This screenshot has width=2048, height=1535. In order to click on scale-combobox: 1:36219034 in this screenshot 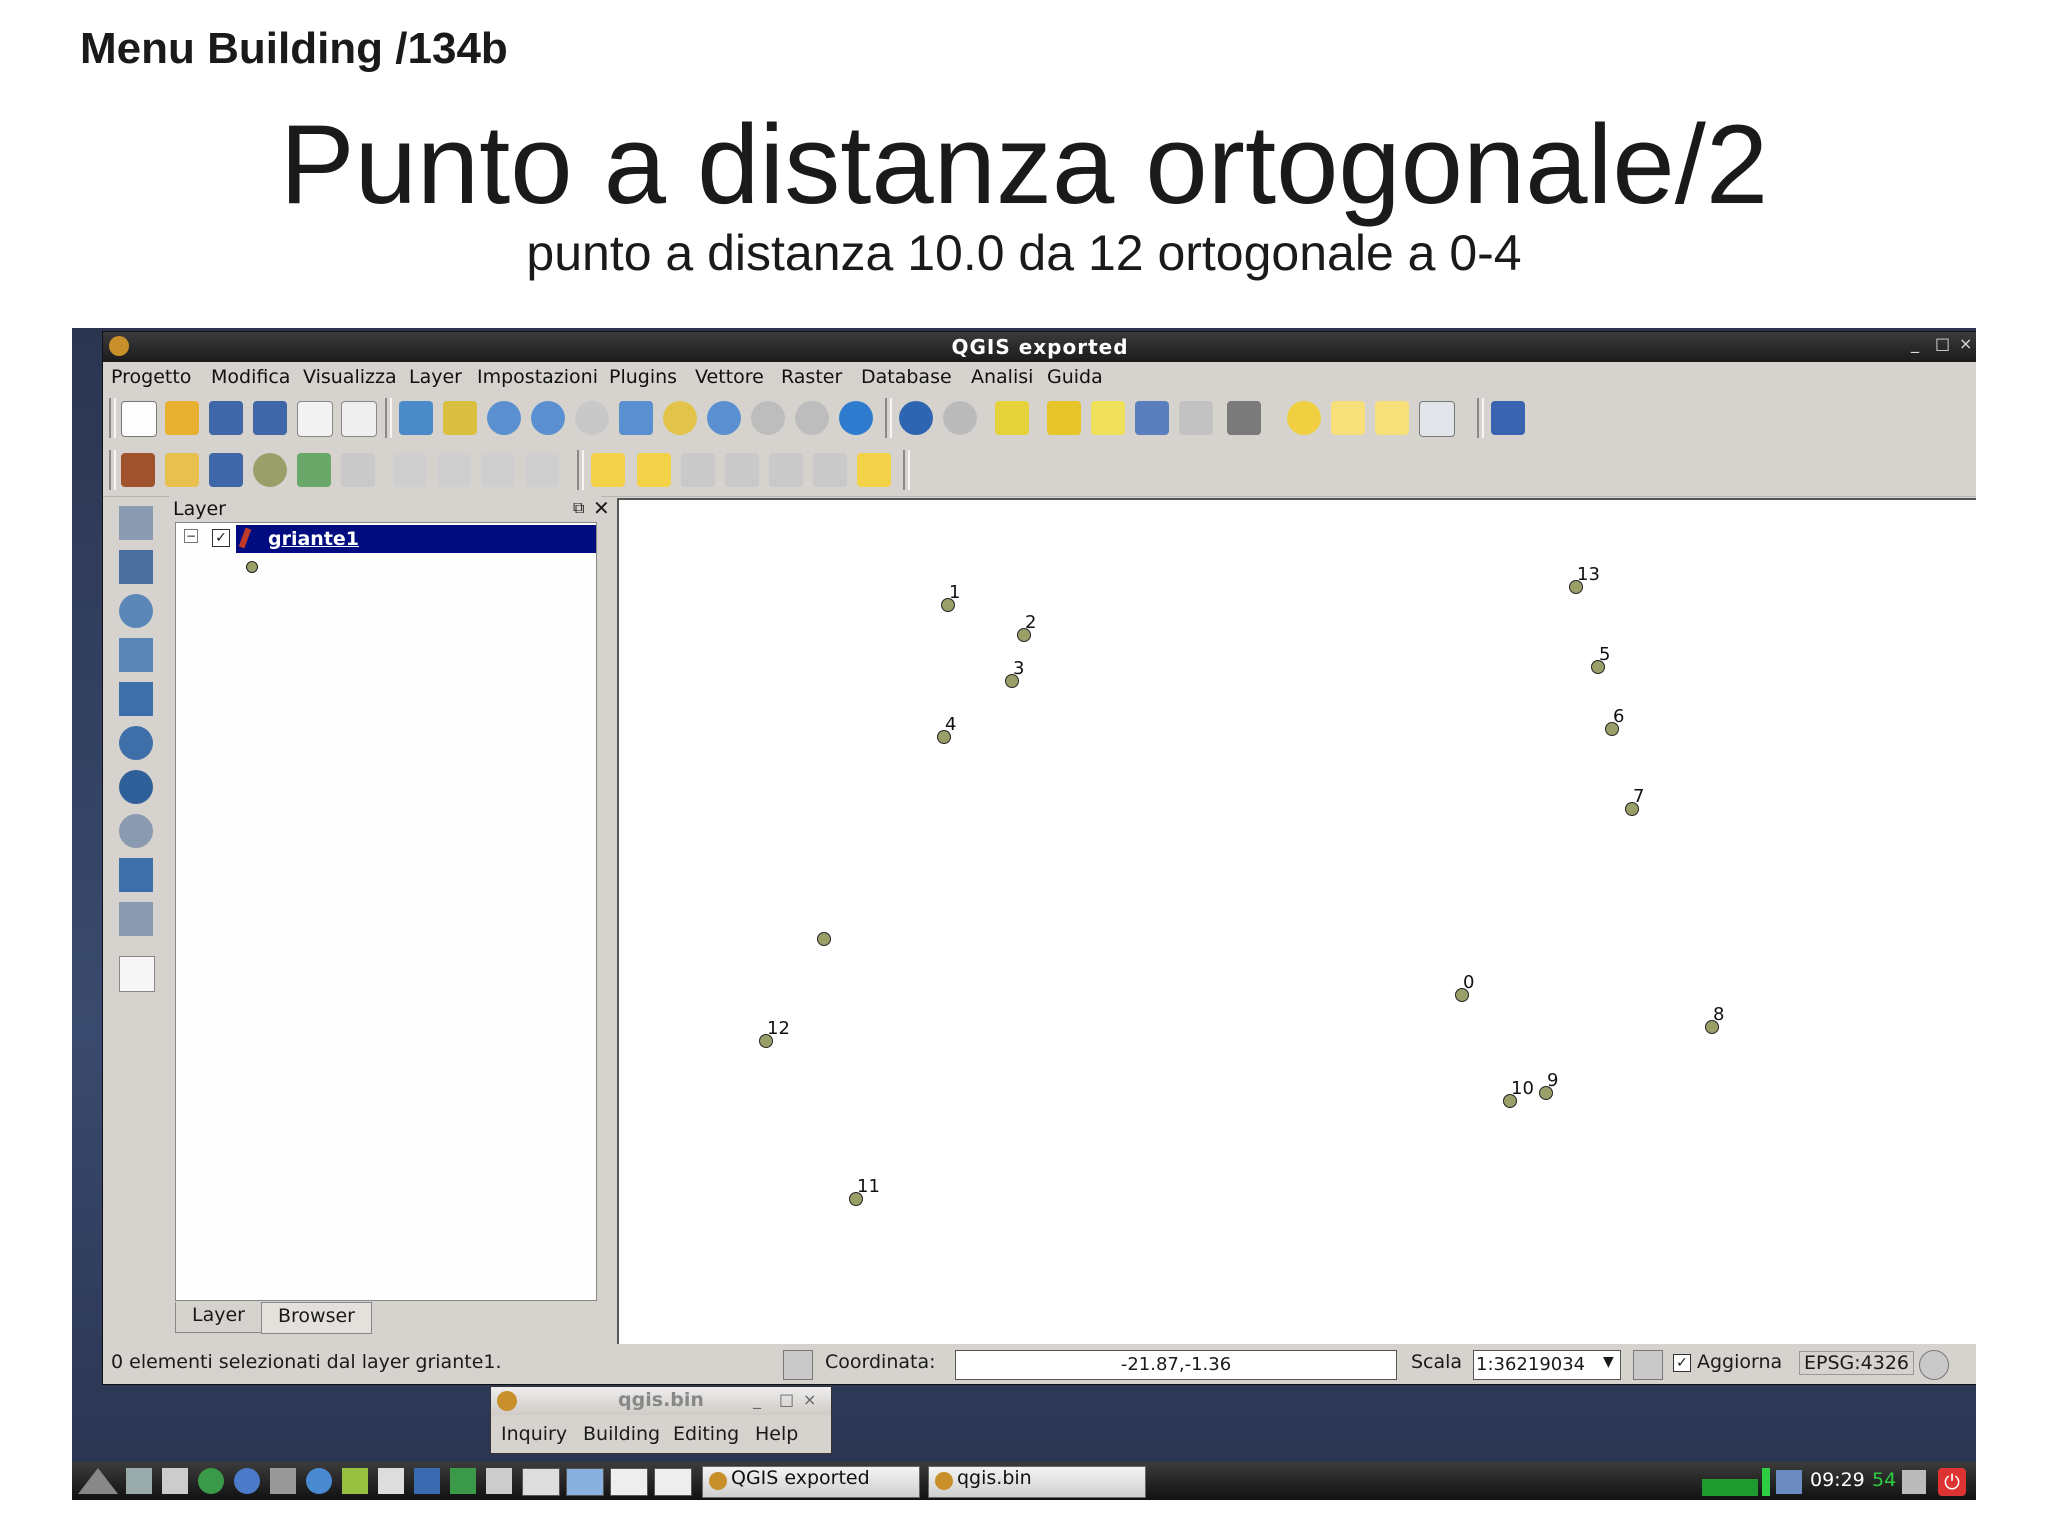, I will do `click(1547, 1365)`.